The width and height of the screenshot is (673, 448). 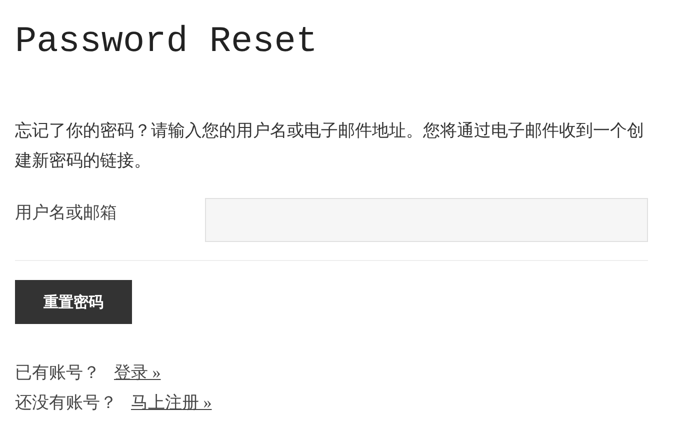 What do you see at coordinates (73, 302) in the screenshot?
I see `reset-password-button: 重置密码` at bounding box center [73, 302].